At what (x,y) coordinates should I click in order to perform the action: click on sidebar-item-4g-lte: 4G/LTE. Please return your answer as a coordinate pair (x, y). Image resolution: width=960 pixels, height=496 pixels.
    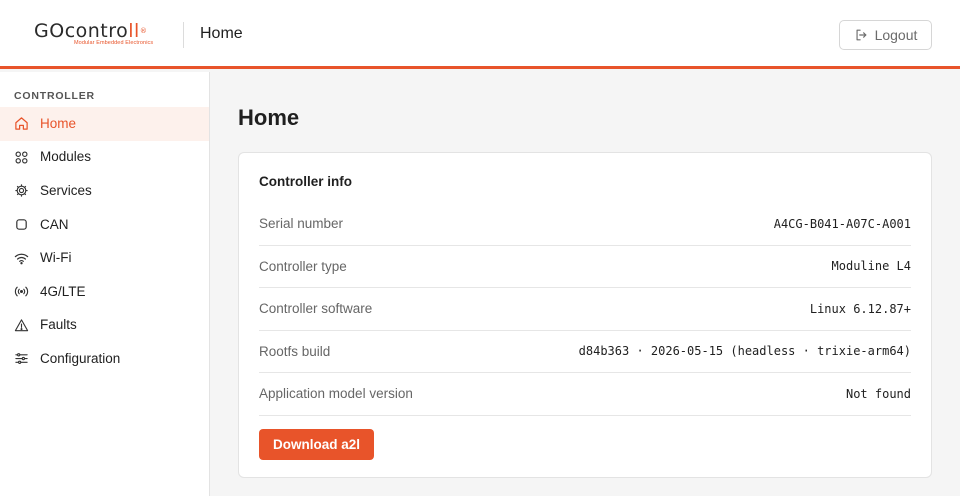
    Looking at the image, I should click on (104, 292).